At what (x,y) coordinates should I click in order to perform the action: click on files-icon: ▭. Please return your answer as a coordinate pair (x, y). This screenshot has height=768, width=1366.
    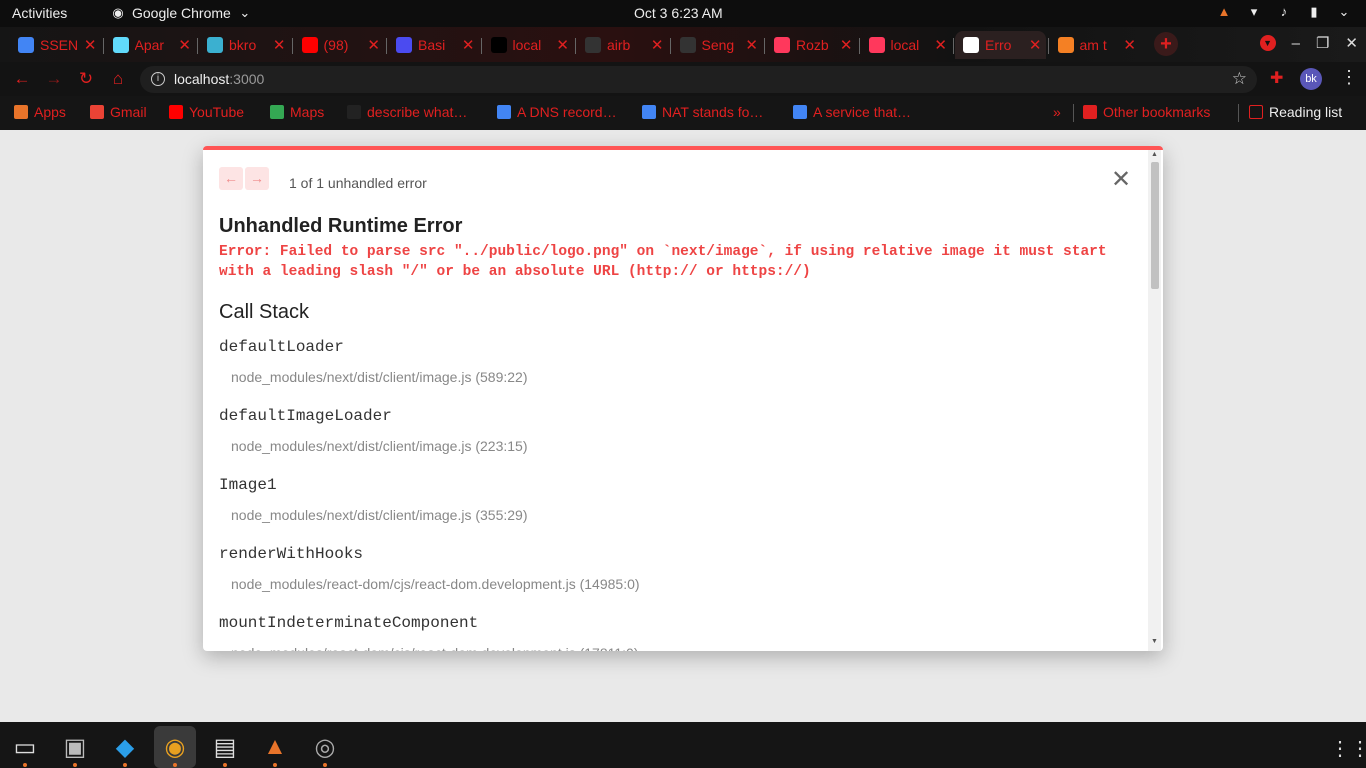
    Looking at the image, I should click on (25, 747).